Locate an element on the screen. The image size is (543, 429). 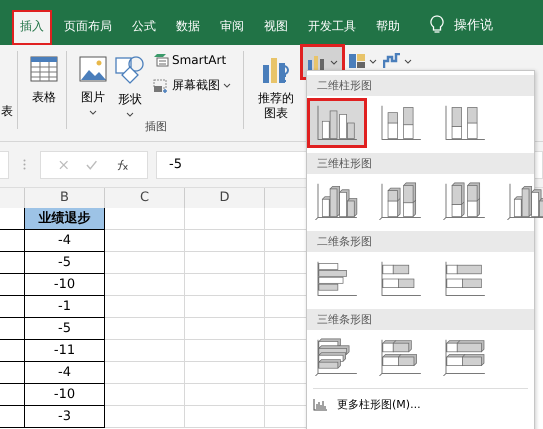
ribbon-tab: 数据 is located at coordinates (188, 27).